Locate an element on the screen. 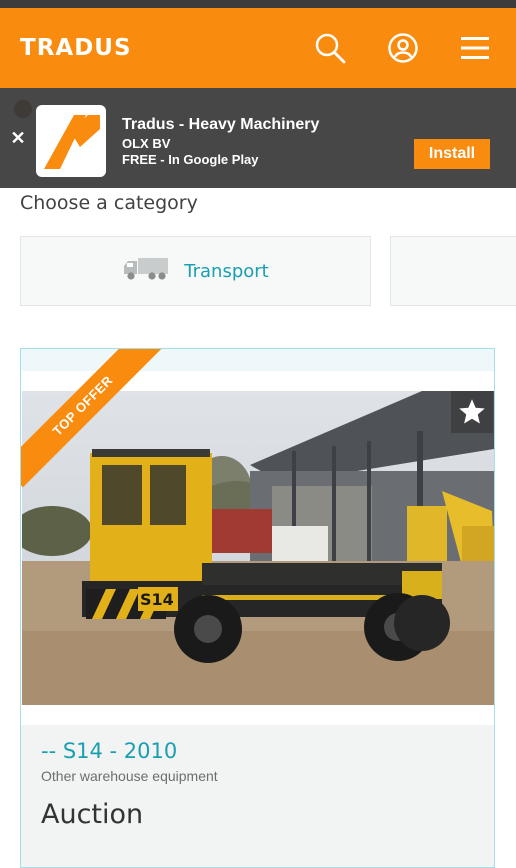  install-button: Install is located at coordinates (452, 154).